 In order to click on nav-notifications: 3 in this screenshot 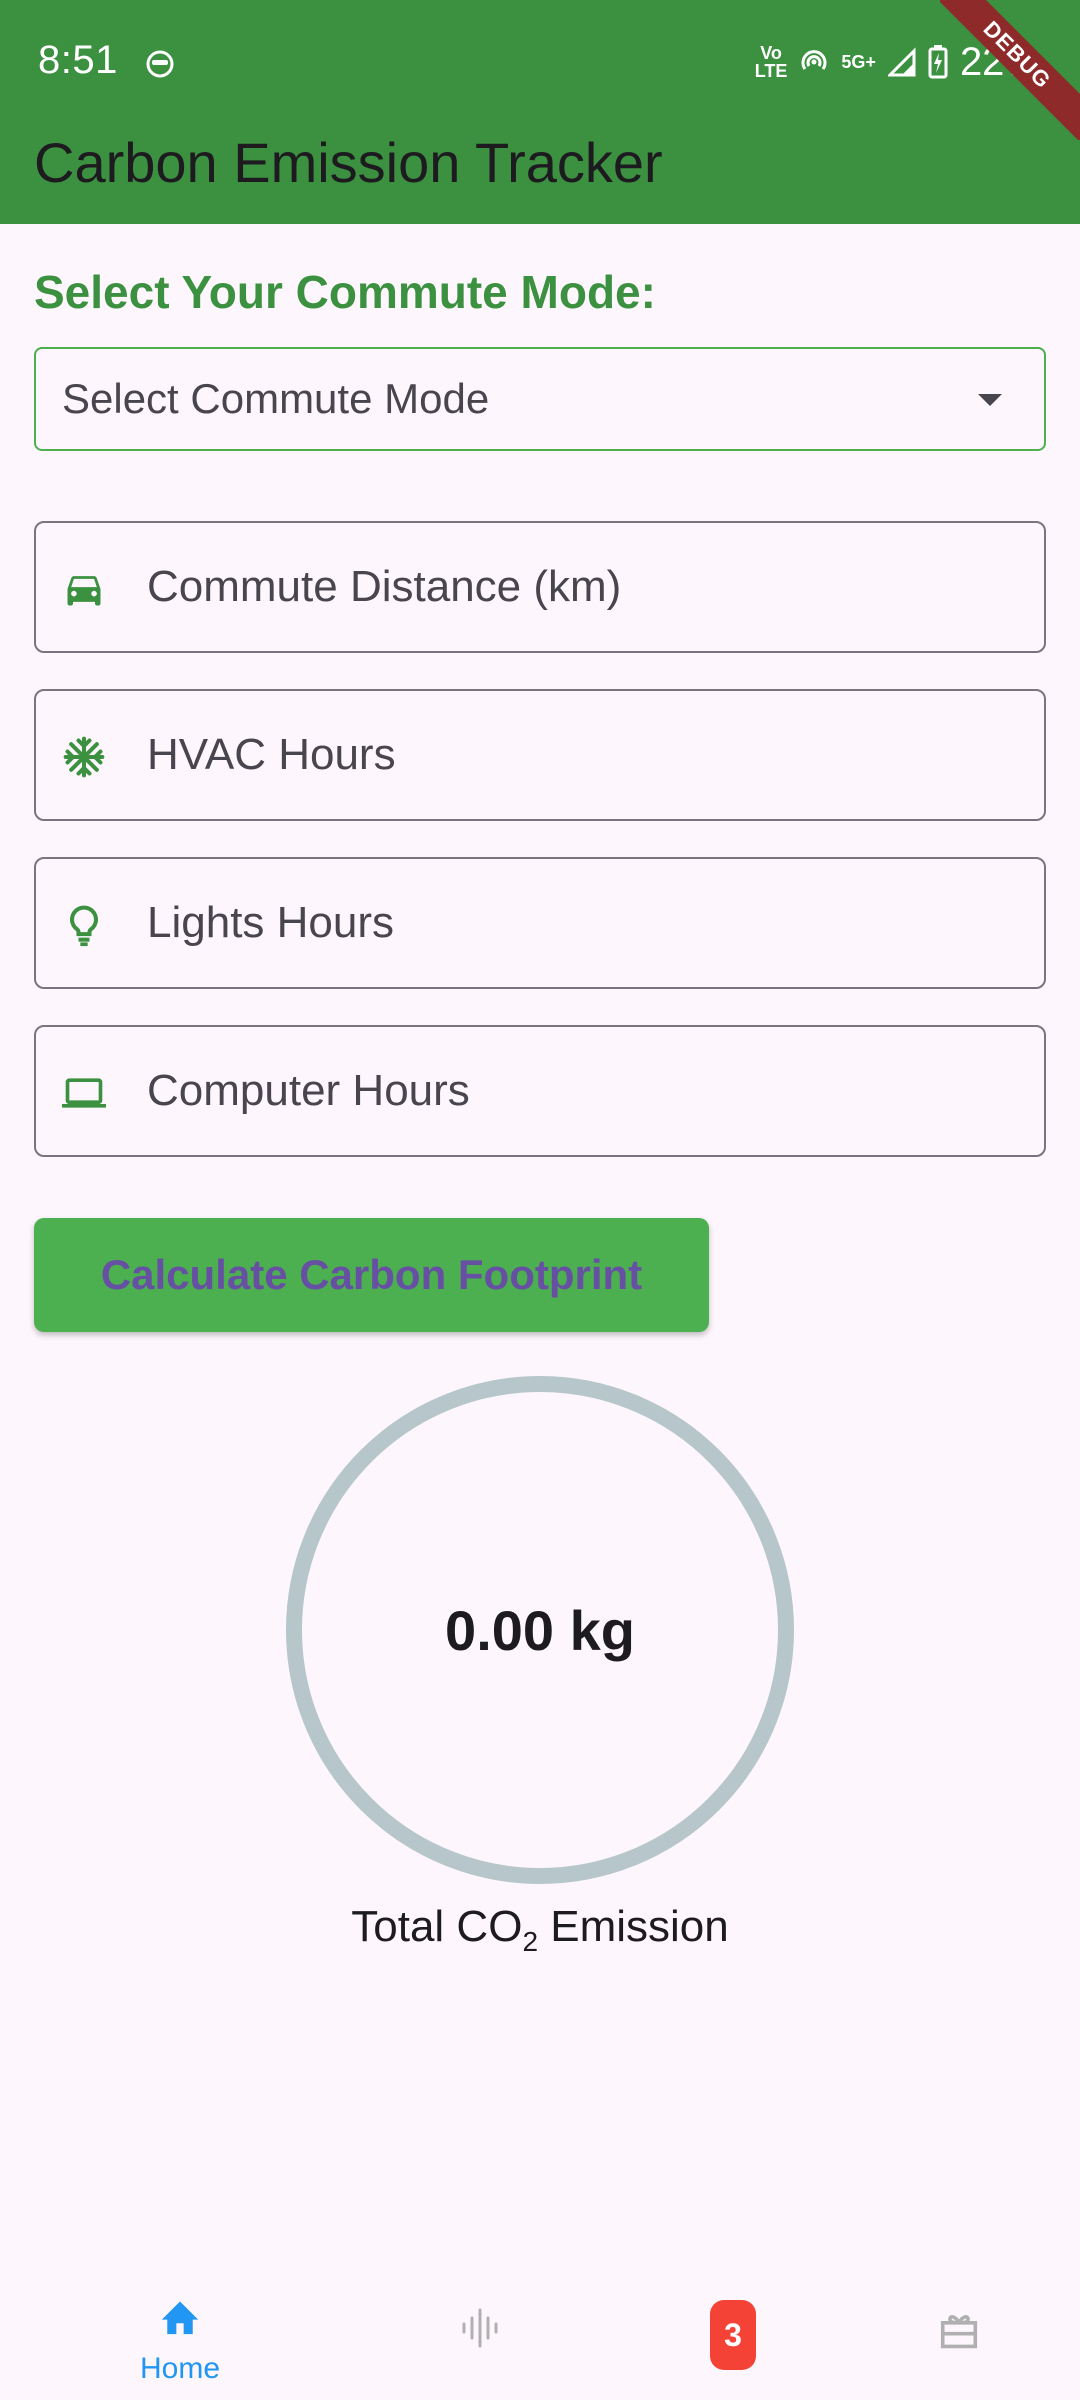, I will do `click(735, 2330)`.